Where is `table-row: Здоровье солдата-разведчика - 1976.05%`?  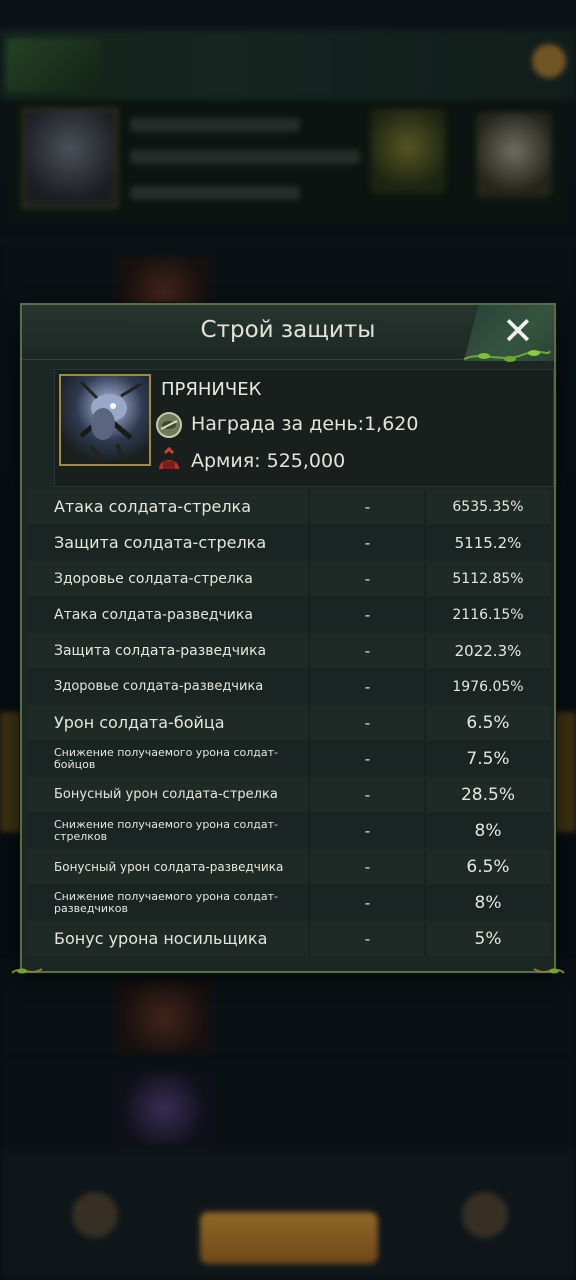
table-row: Здоровье солдата-разведчика - 1976.05% is located at coordinates (289, 686).